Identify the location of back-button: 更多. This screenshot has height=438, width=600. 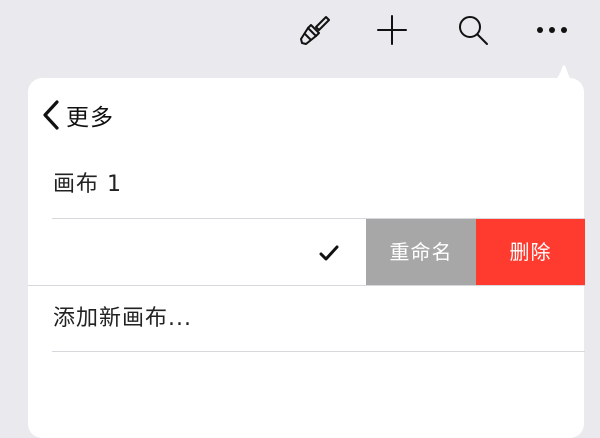
(77, 115).